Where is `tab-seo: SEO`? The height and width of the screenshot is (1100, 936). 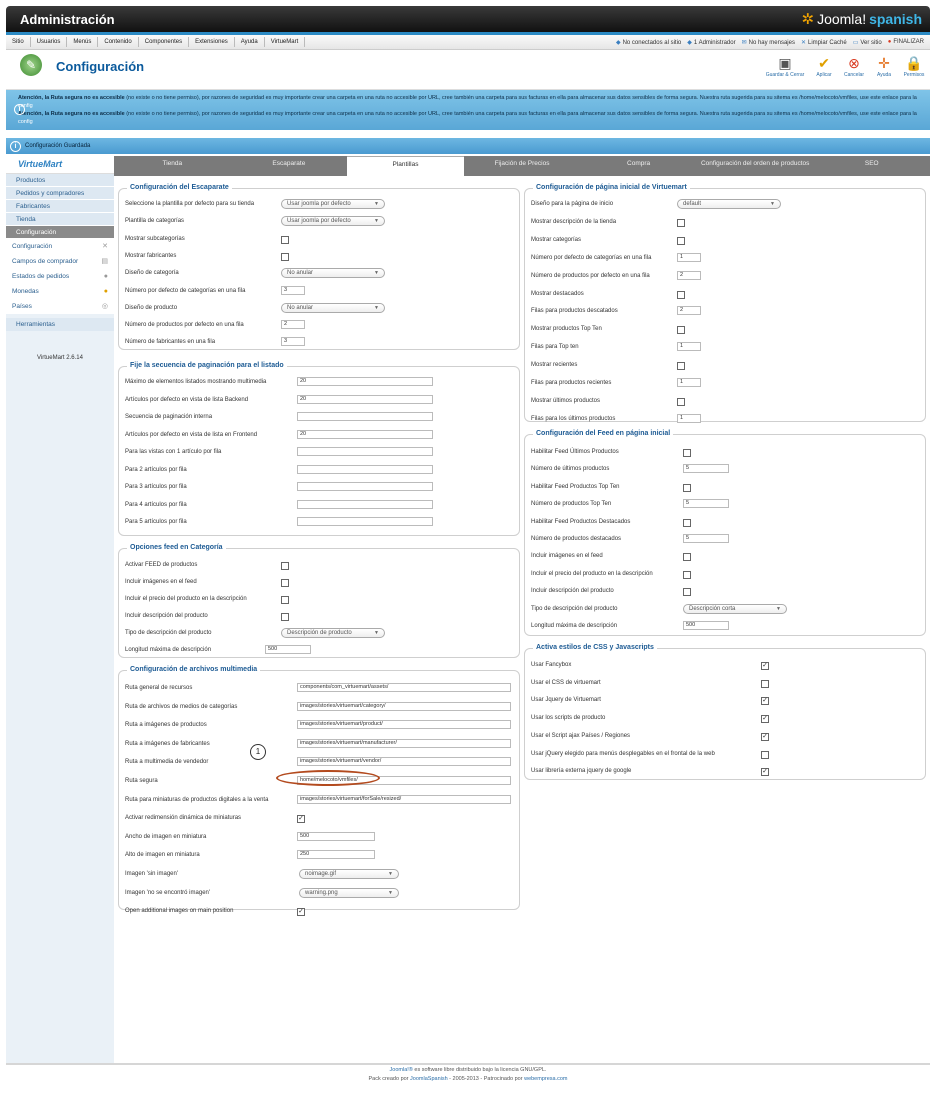 tab-seo: SEO is located at coordinates (871, 166).